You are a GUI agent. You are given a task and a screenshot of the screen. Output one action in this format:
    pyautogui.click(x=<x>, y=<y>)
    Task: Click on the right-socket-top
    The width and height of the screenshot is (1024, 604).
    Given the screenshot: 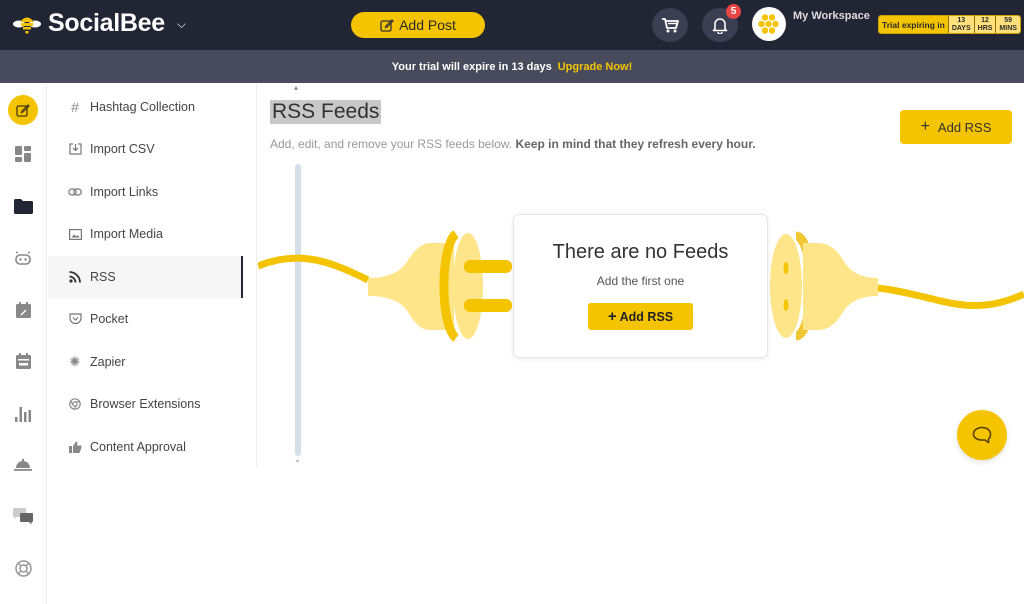 What is the action you would take?
    pyautogui.click(x=786, y=268)
    